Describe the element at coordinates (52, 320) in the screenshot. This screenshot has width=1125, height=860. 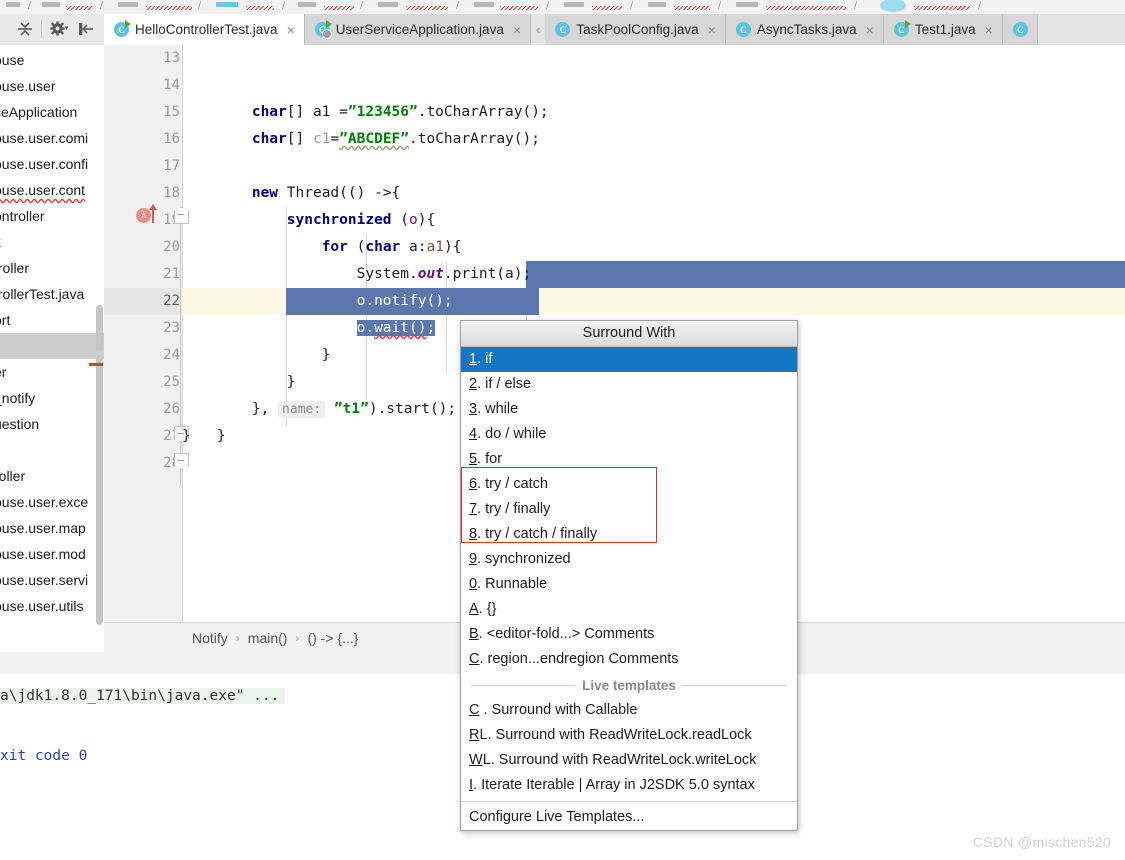
I see `project-tree-item: ort` at that location.